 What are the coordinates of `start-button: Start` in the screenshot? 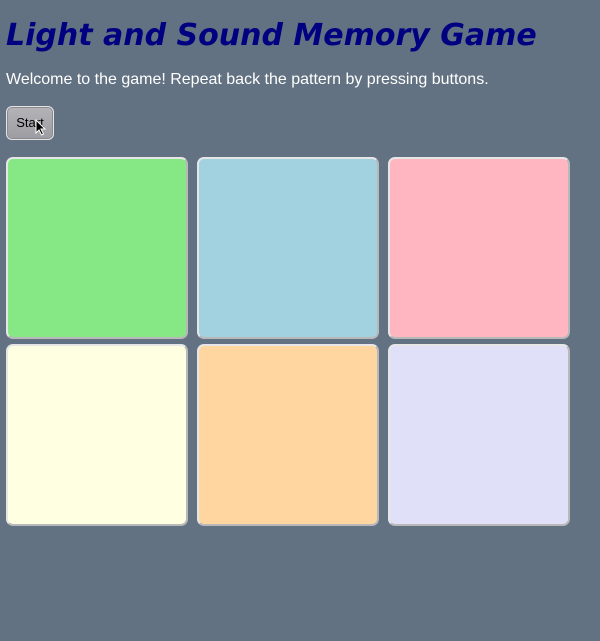 It's located at (30, 123).